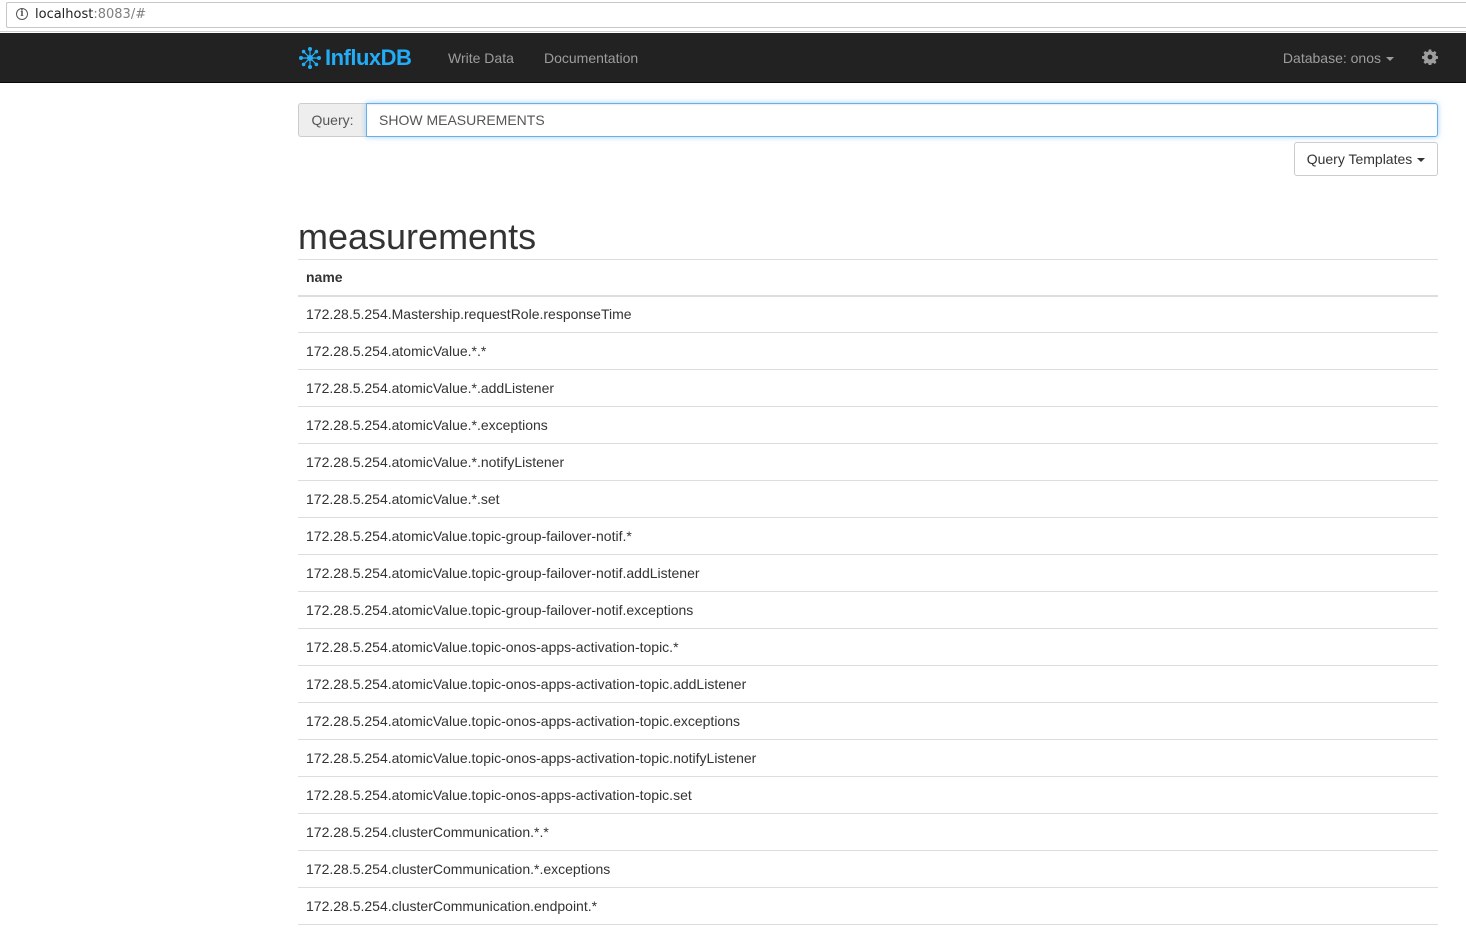  I want to click on table-header-row: name, so click(868, 278).